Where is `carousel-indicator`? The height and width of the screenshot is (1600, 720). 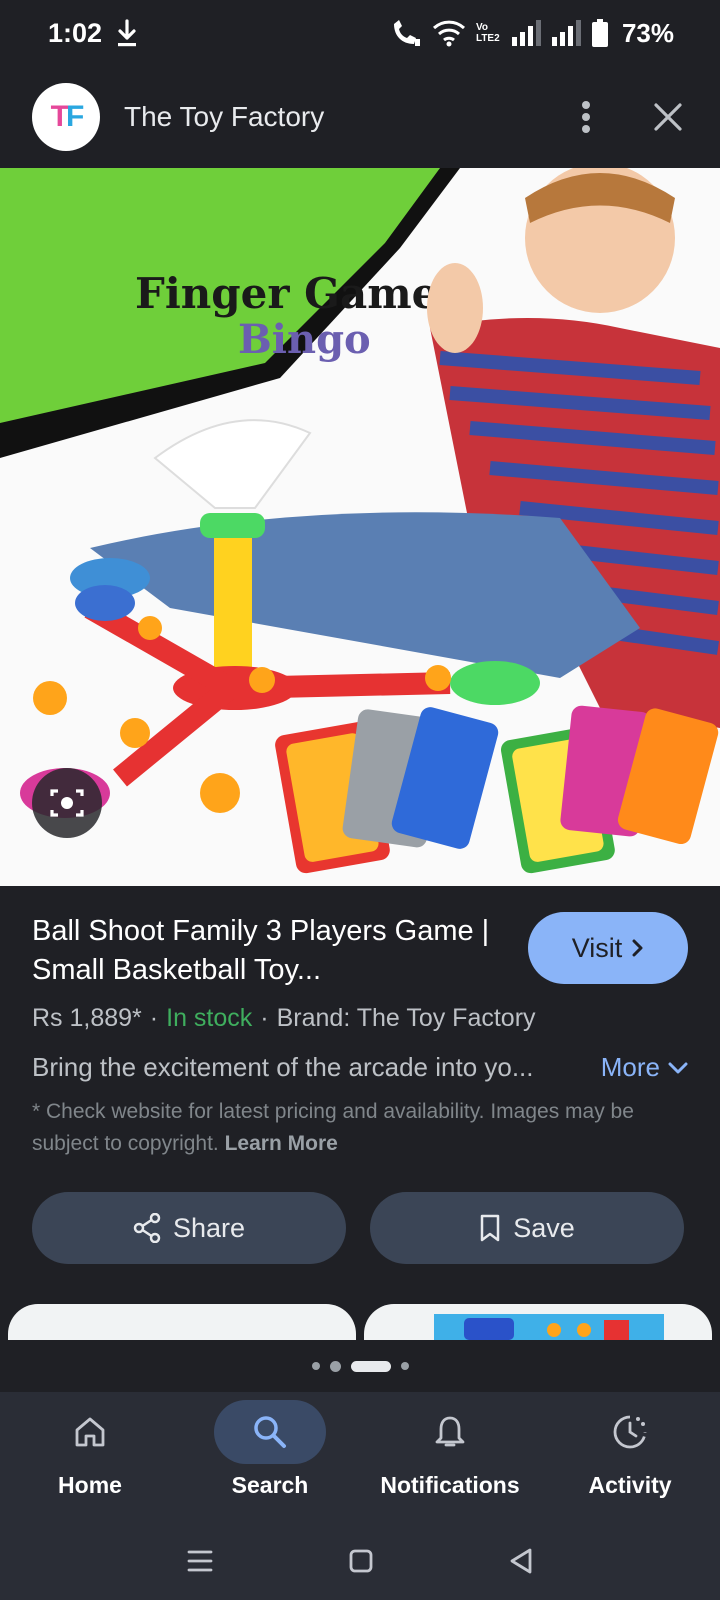
carousel-indicator is located at coordinates (360, 1366).